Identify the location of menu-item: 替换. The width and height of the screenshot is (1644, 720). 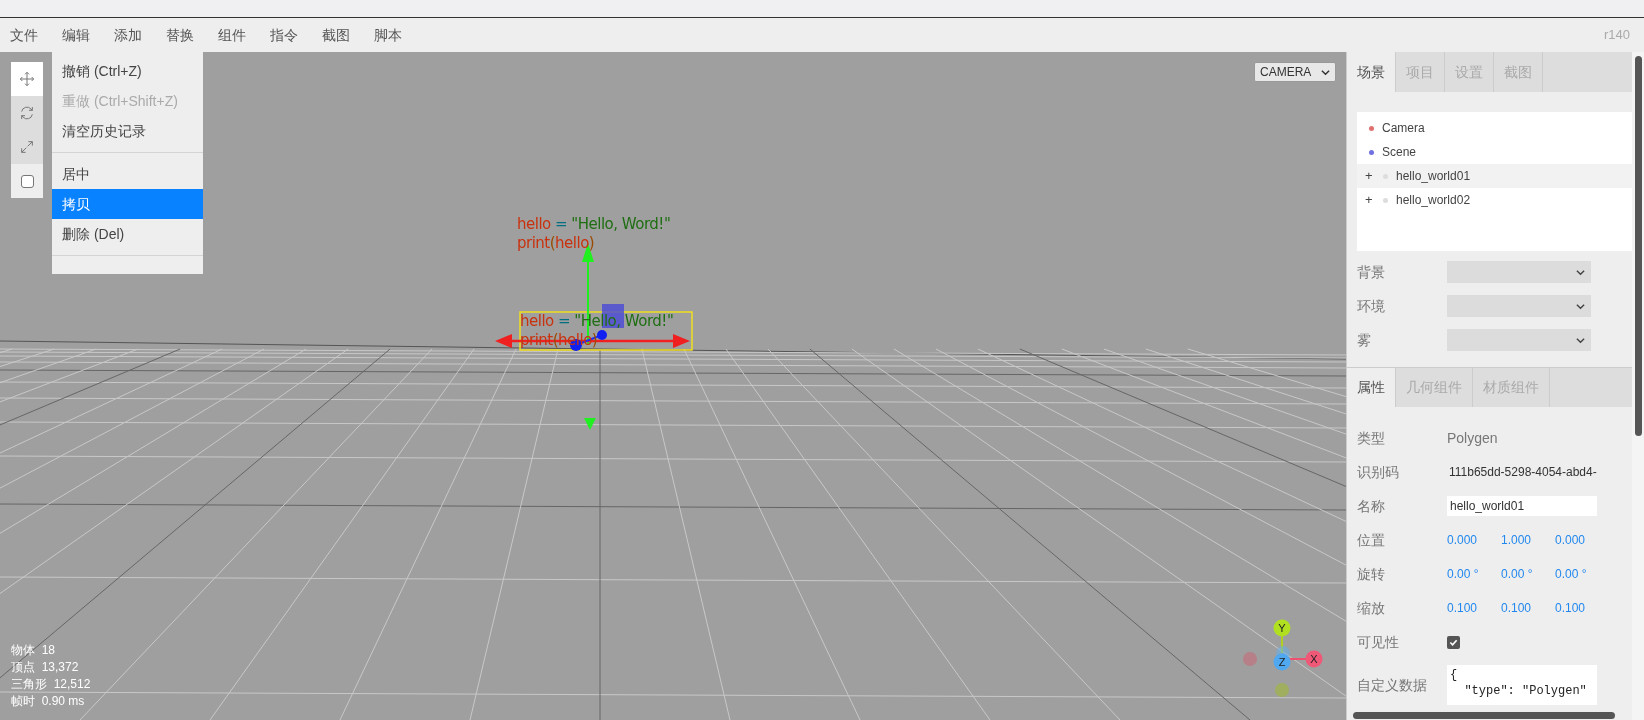
(182, 35).